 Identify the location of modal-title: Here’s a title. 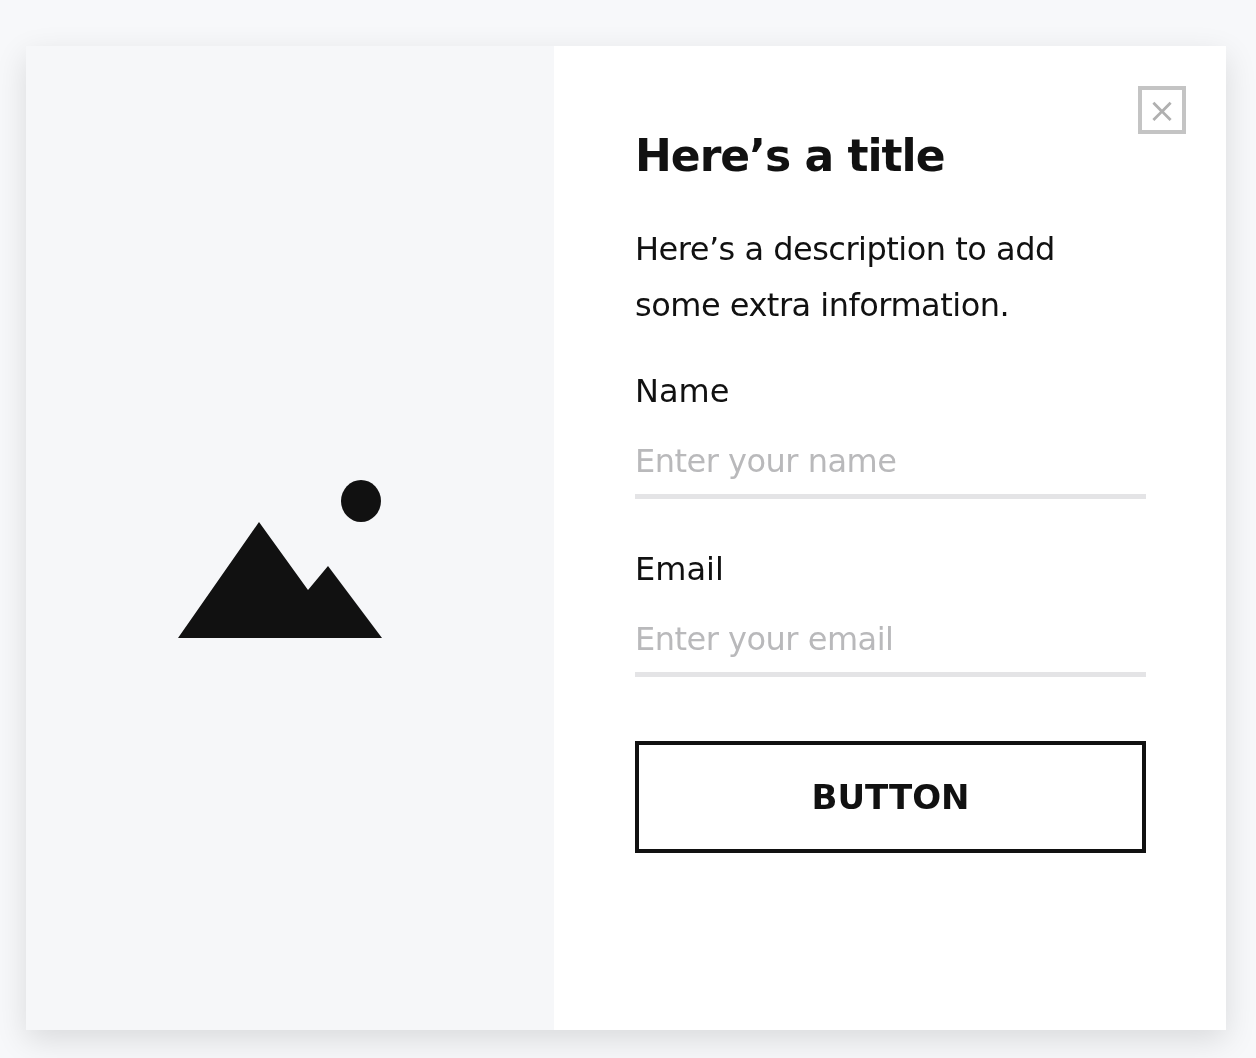
(790, 156).